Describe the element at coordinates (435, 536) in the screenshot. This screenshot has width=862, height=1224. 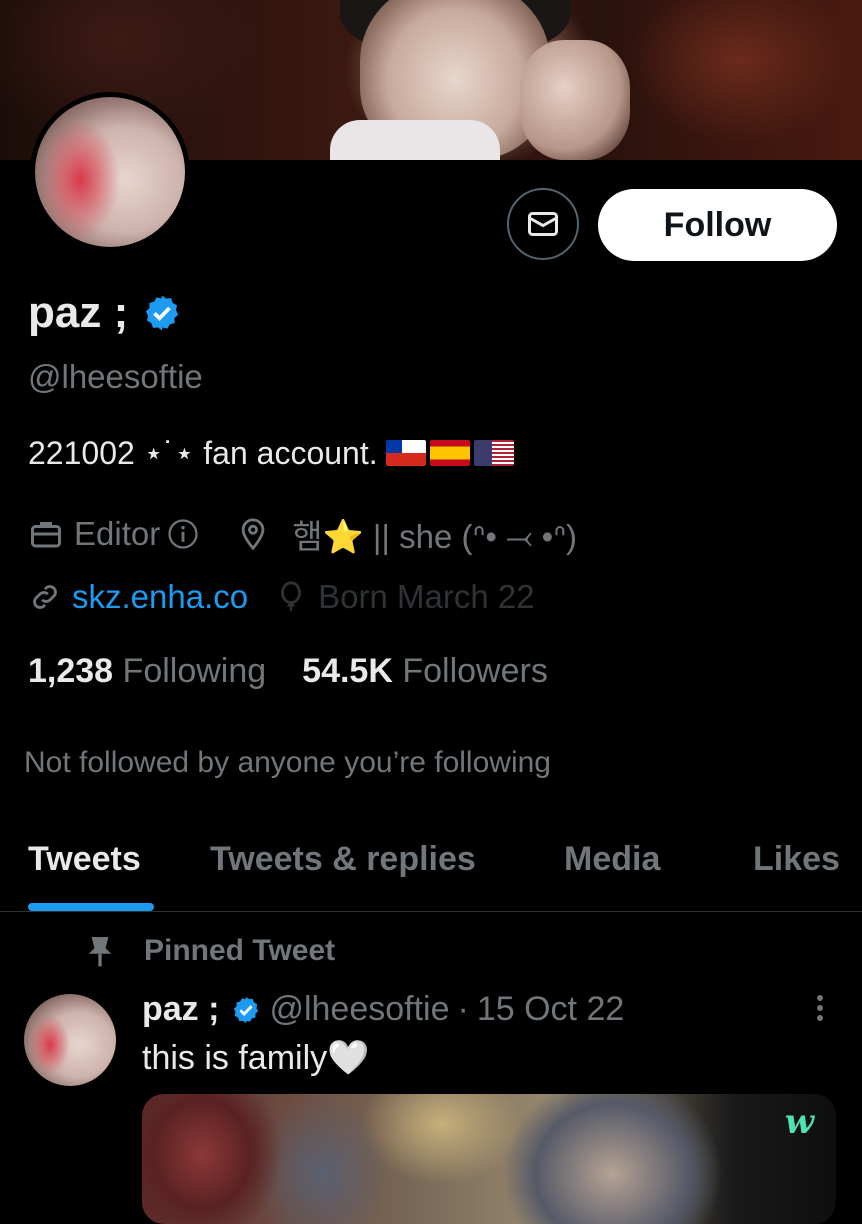
I see `location-label: 햄⭐ || she (ᐢ• ⤙ •ᐢ)` at that location.